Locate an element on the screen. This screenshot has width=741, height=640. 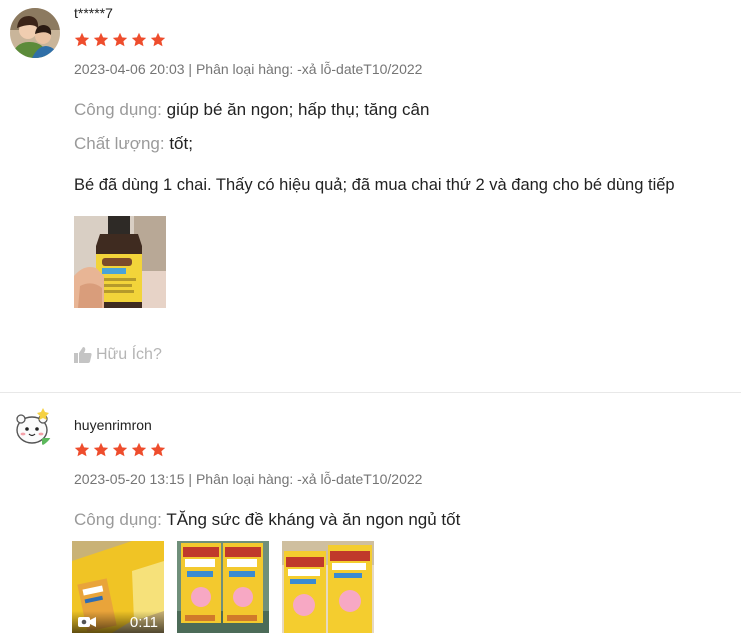
review-video-thumbnail: 0:11 is located at coordinates (118, 587).